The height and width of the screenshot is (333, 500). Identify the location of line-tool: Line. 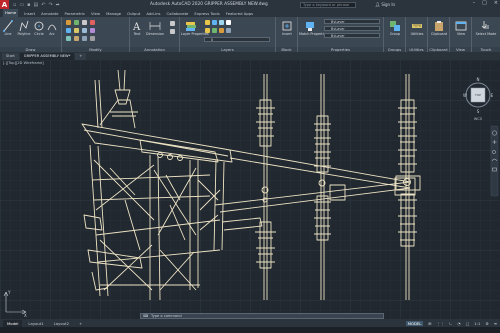
(8, 28).